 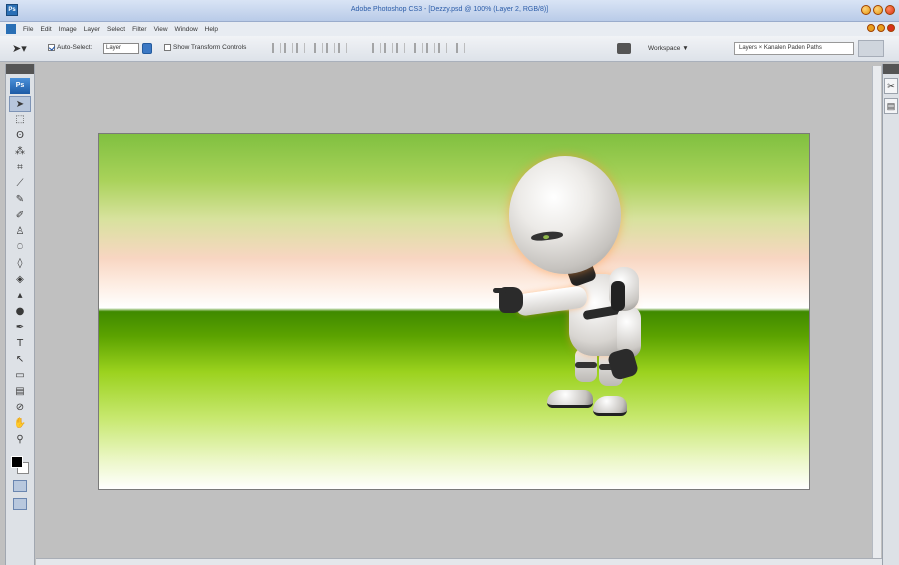 I want to click on move-tool-preset-icon: ➤▾, so click(x=19, y=48).